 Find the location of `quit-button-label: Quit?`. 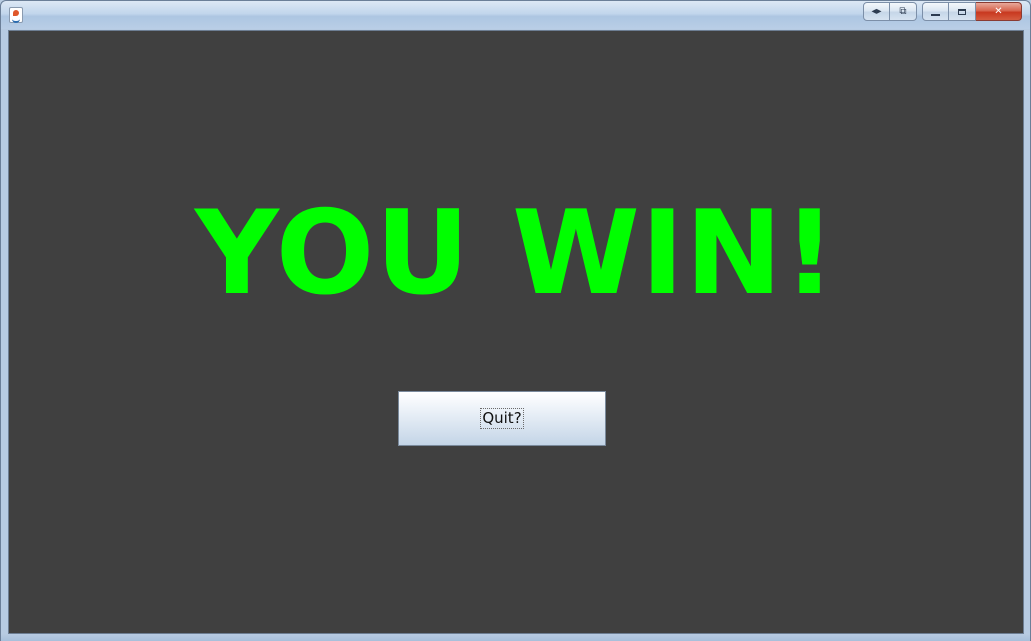

quit-button-label: Quit? is located at coordinates (502, 418).